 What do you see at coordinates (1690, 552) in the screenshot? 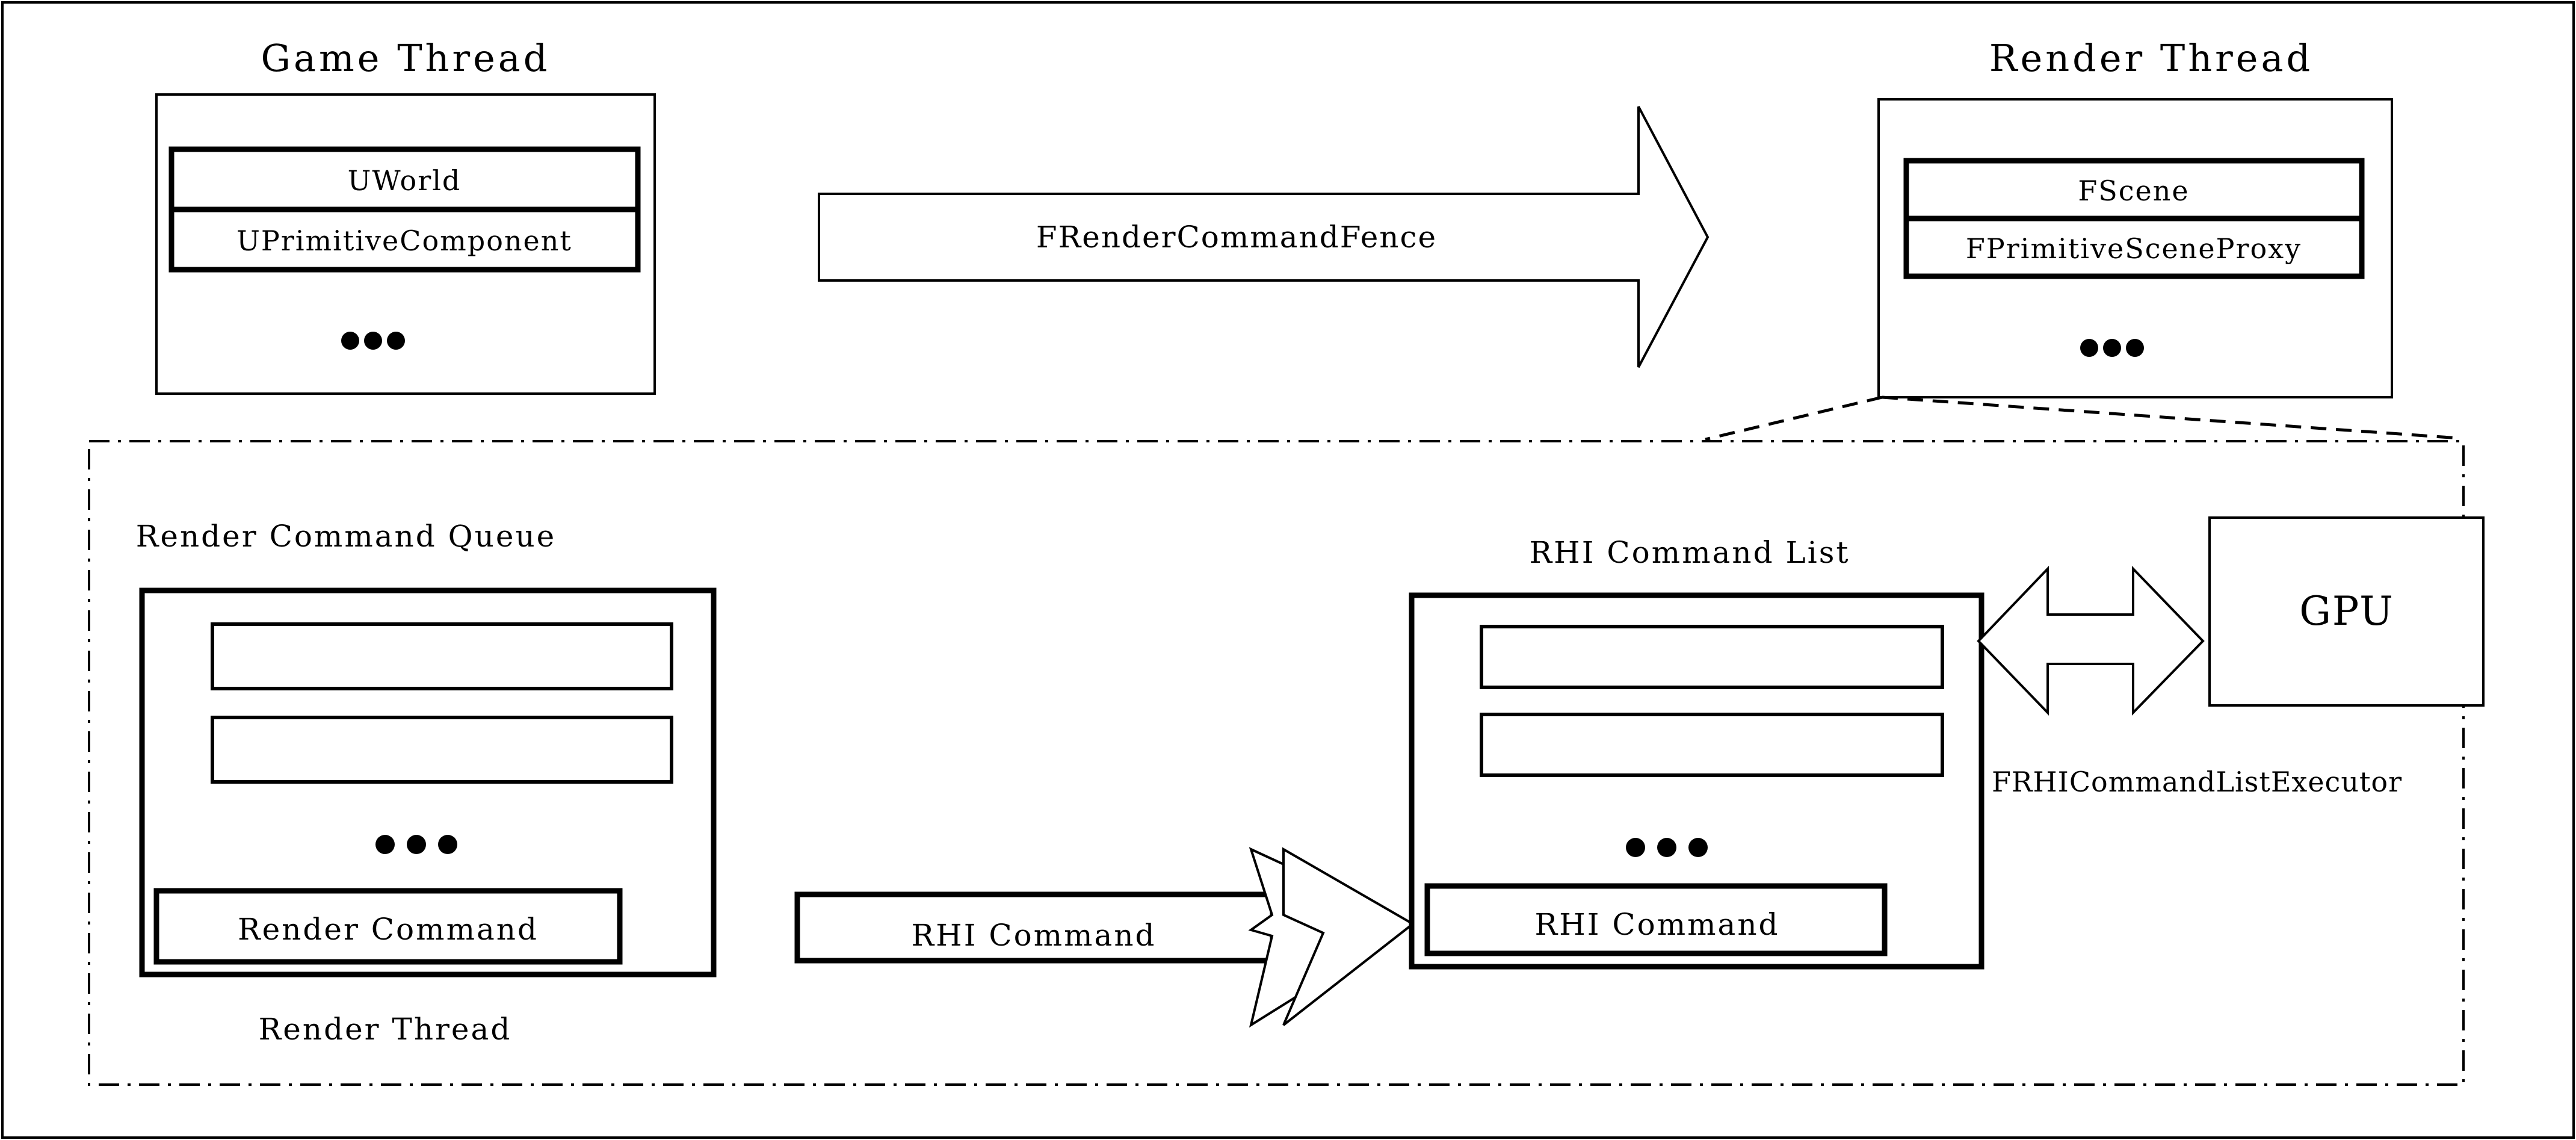
I see `rhi-command-list-title: RHI Command List` at bounding box center [1690, 552].